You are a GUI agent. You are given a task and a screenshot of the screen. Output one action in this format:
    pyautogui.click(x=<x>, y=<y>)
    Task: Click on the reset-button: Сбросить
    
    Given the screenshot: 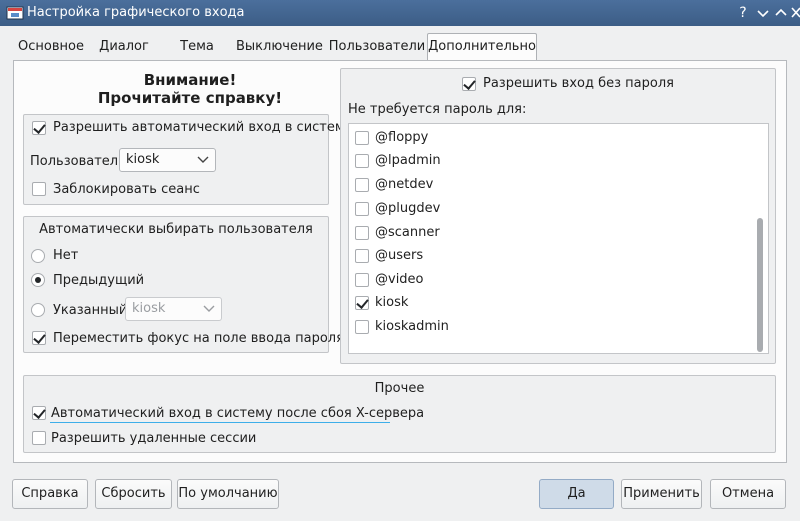 What is the action you would take?
    pyautogui.click(x=133, y=494)
    